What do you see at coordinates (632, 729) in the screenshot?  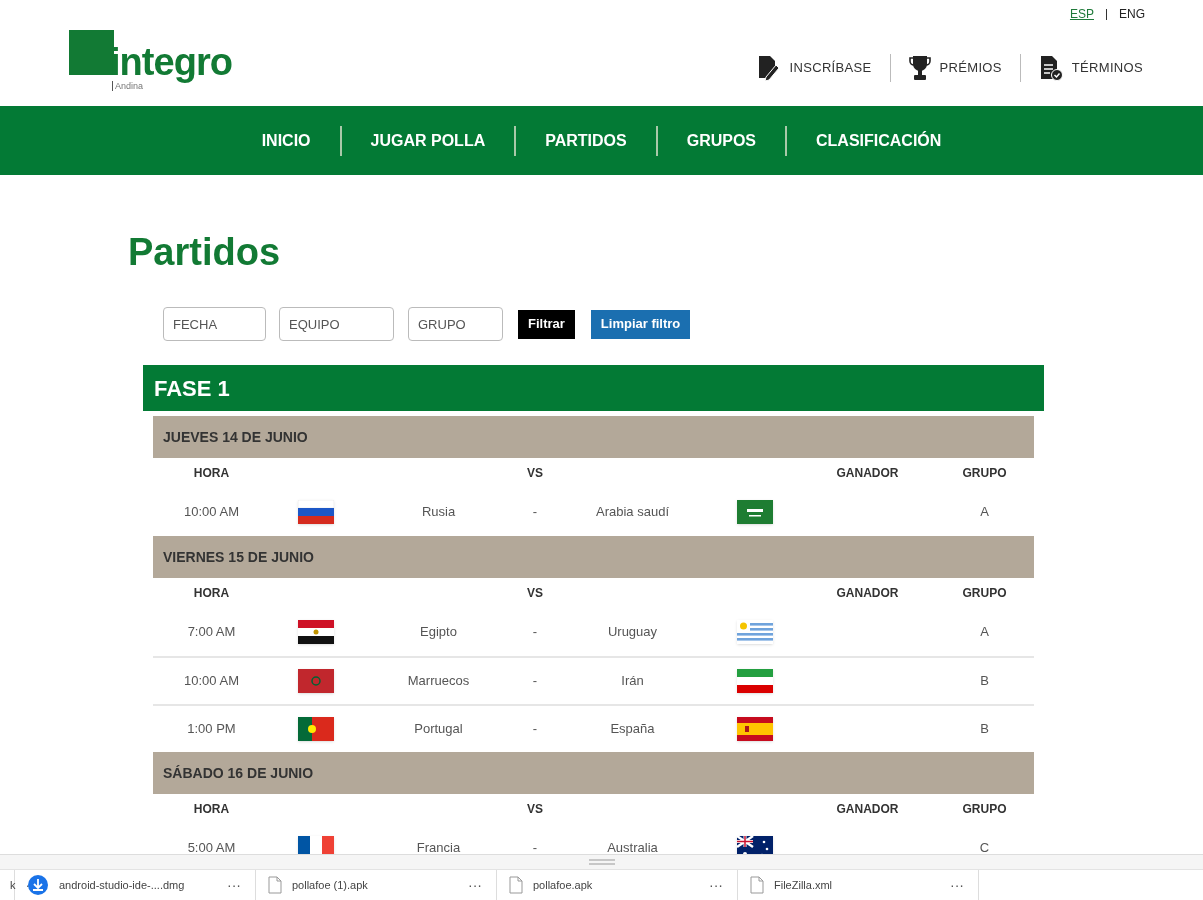 I see `team-name: España` at bounding box center [632, 729].